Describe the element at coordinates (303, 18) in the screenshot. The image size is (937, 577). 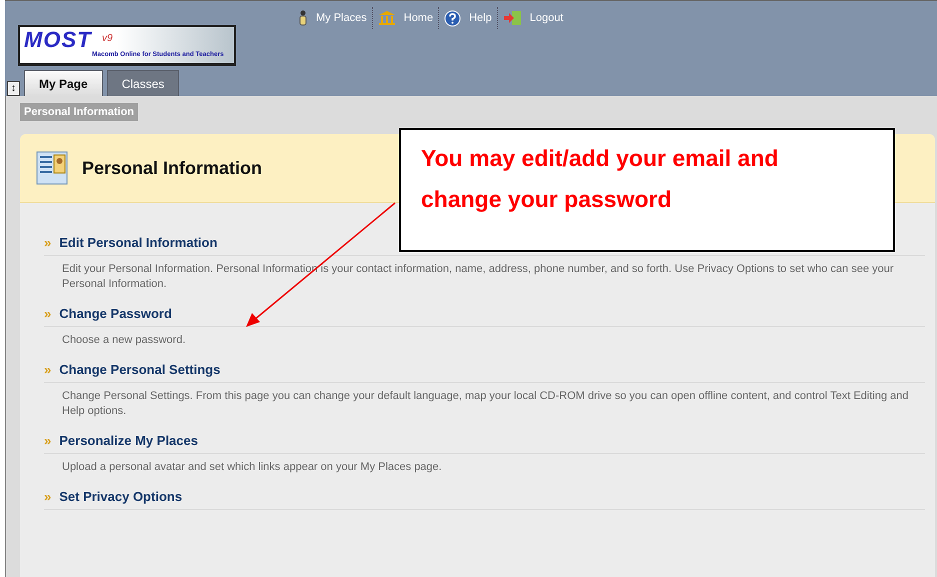
I see `person-icon` at that location.